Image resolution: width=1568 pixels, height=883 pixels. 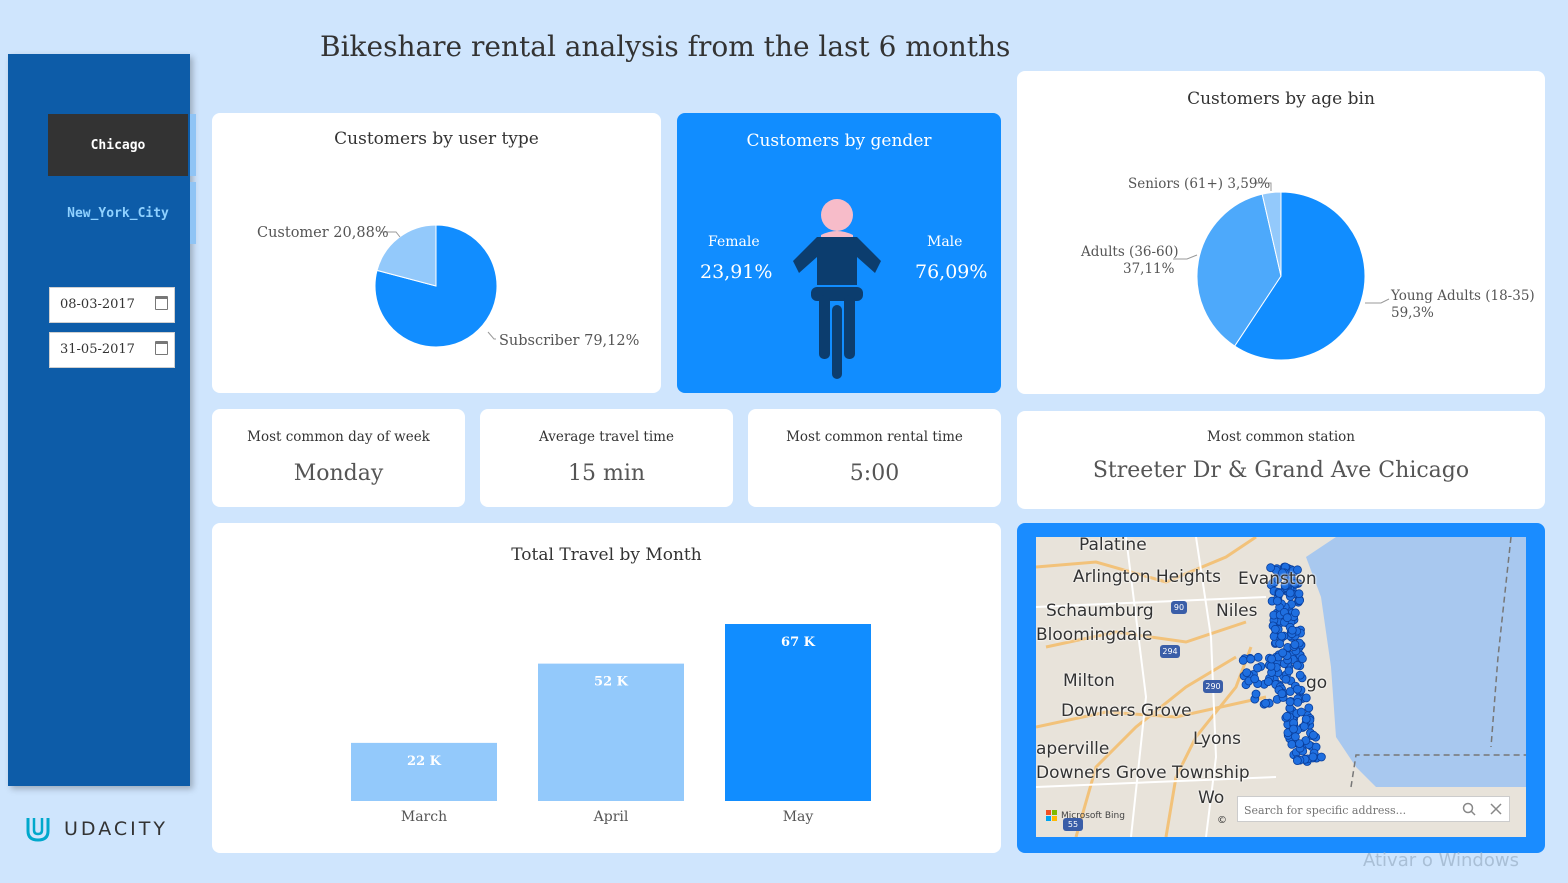 What do you see at coordinates (1237, 611) in the screenshot?
I see `map-place-label: Niles` at bounding box center [1237, 611].